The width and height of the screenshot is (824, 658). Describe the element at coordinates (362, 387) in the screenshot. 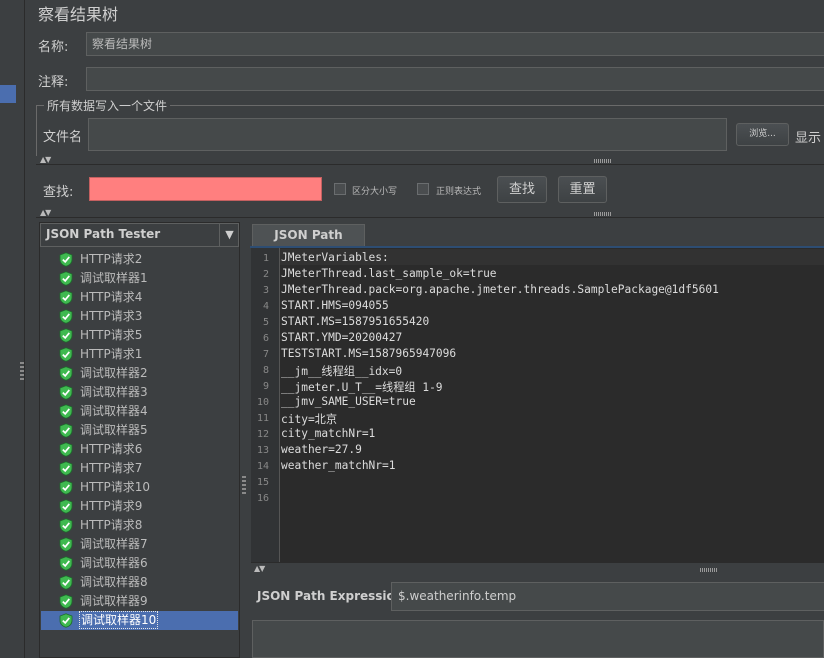

I see `code-line: __jmeter.U_T__=线程组 1-9` at that location.